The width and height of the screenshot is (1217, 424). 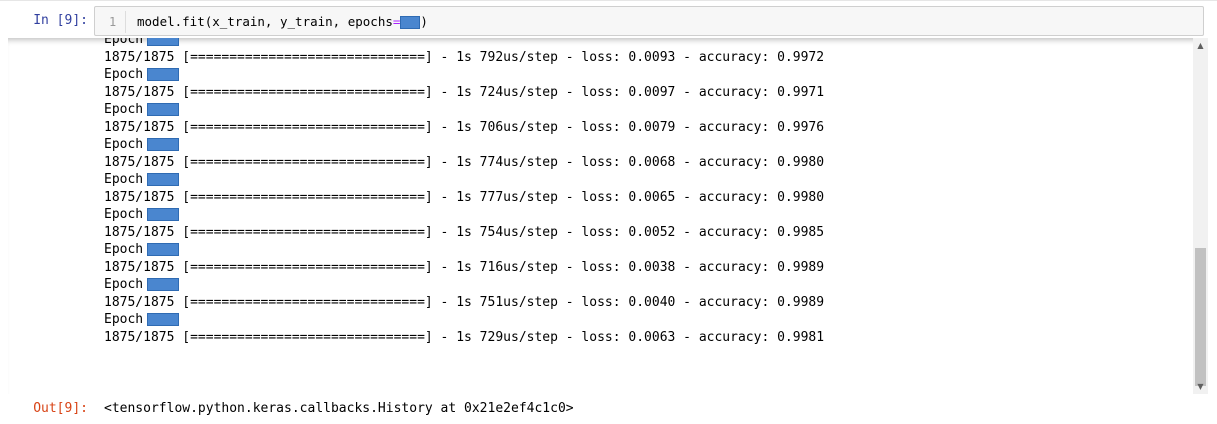 What do you see at coordinates (113, 22) in the screenshot?
I see `line-number: 1` at bounding box center [113, 22].